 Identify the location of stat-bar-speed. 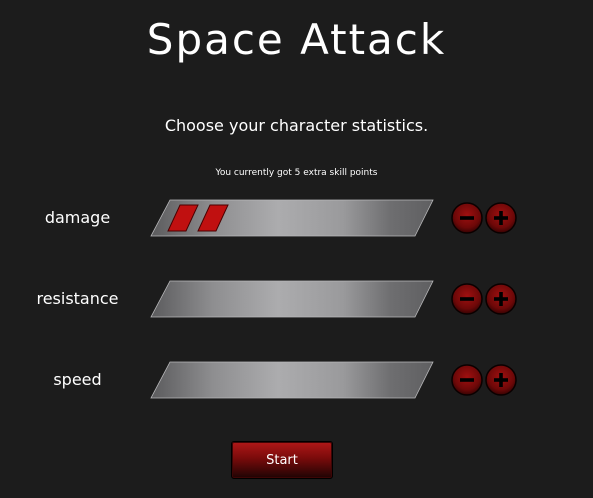
(292, 380).